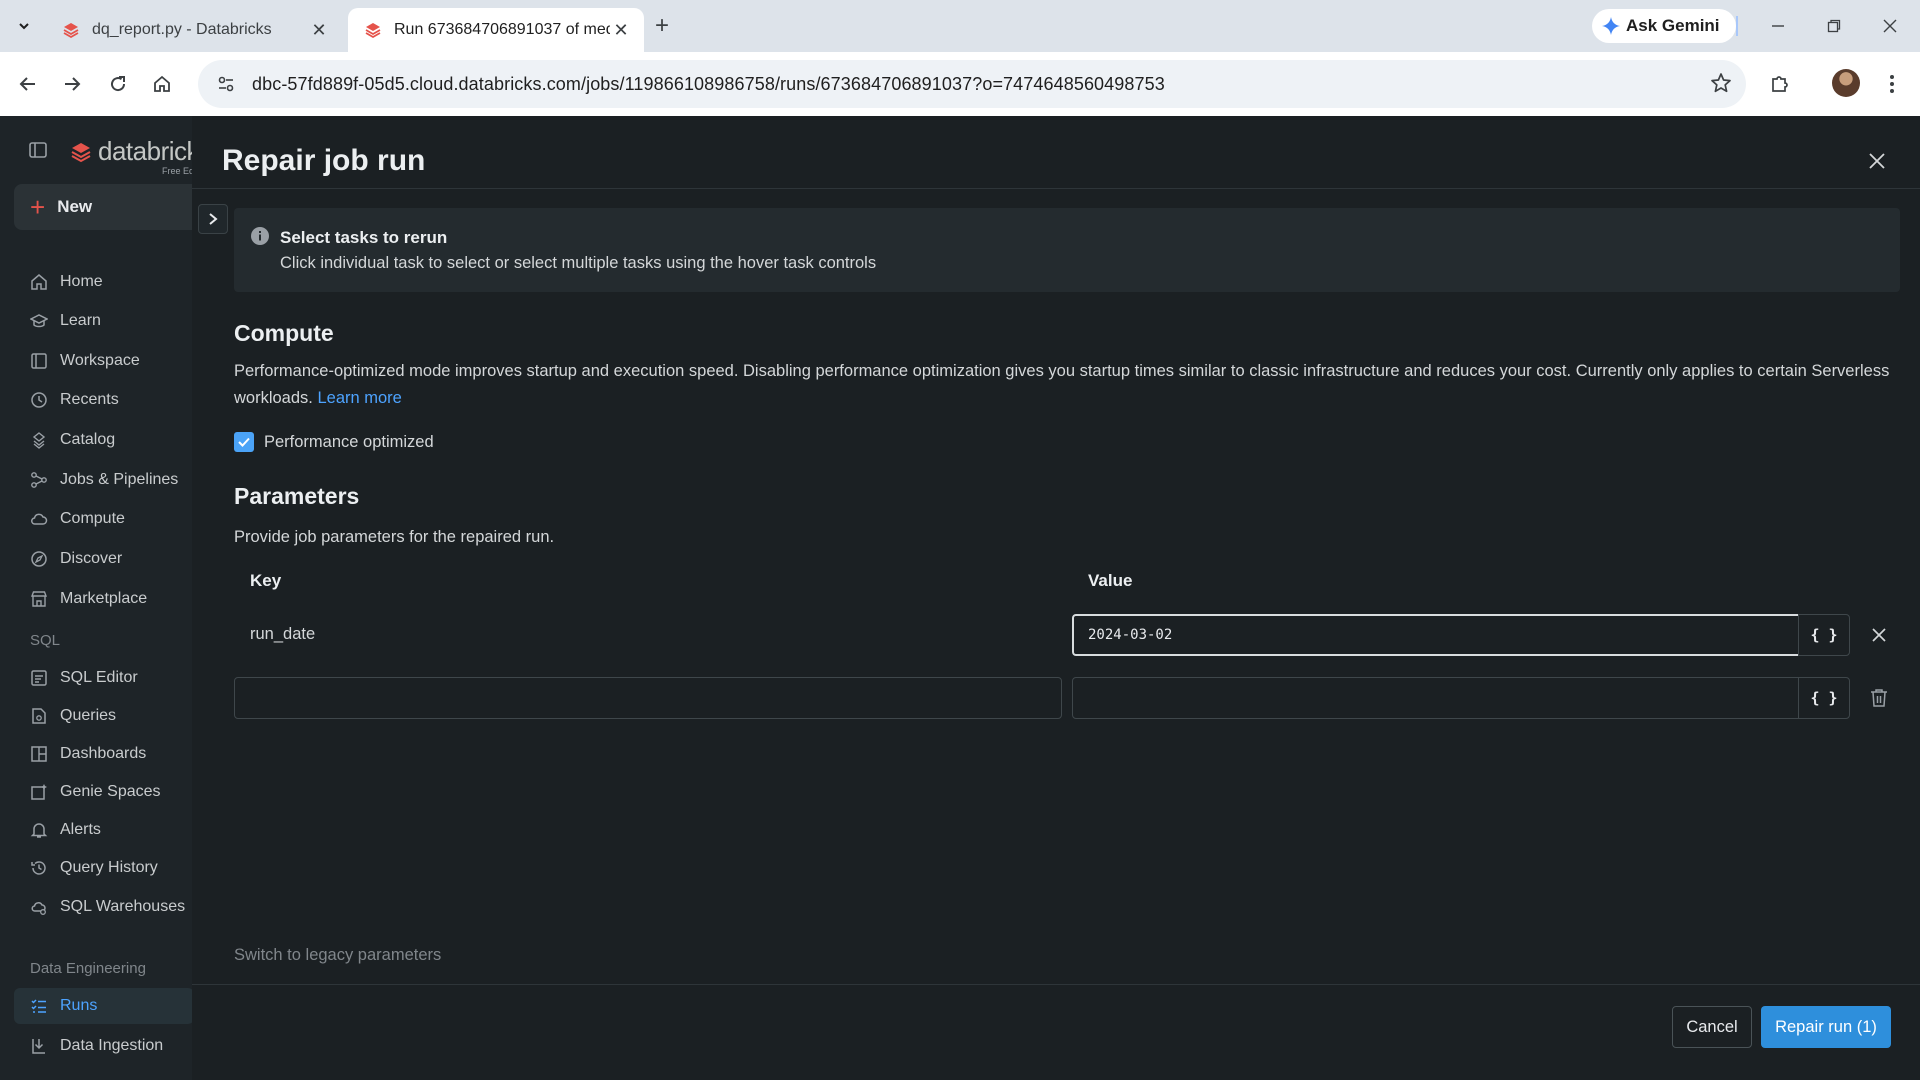 The height and width of the screenshot is (1080, 1920). I want to click on close-window-button, so click(1890, 26).